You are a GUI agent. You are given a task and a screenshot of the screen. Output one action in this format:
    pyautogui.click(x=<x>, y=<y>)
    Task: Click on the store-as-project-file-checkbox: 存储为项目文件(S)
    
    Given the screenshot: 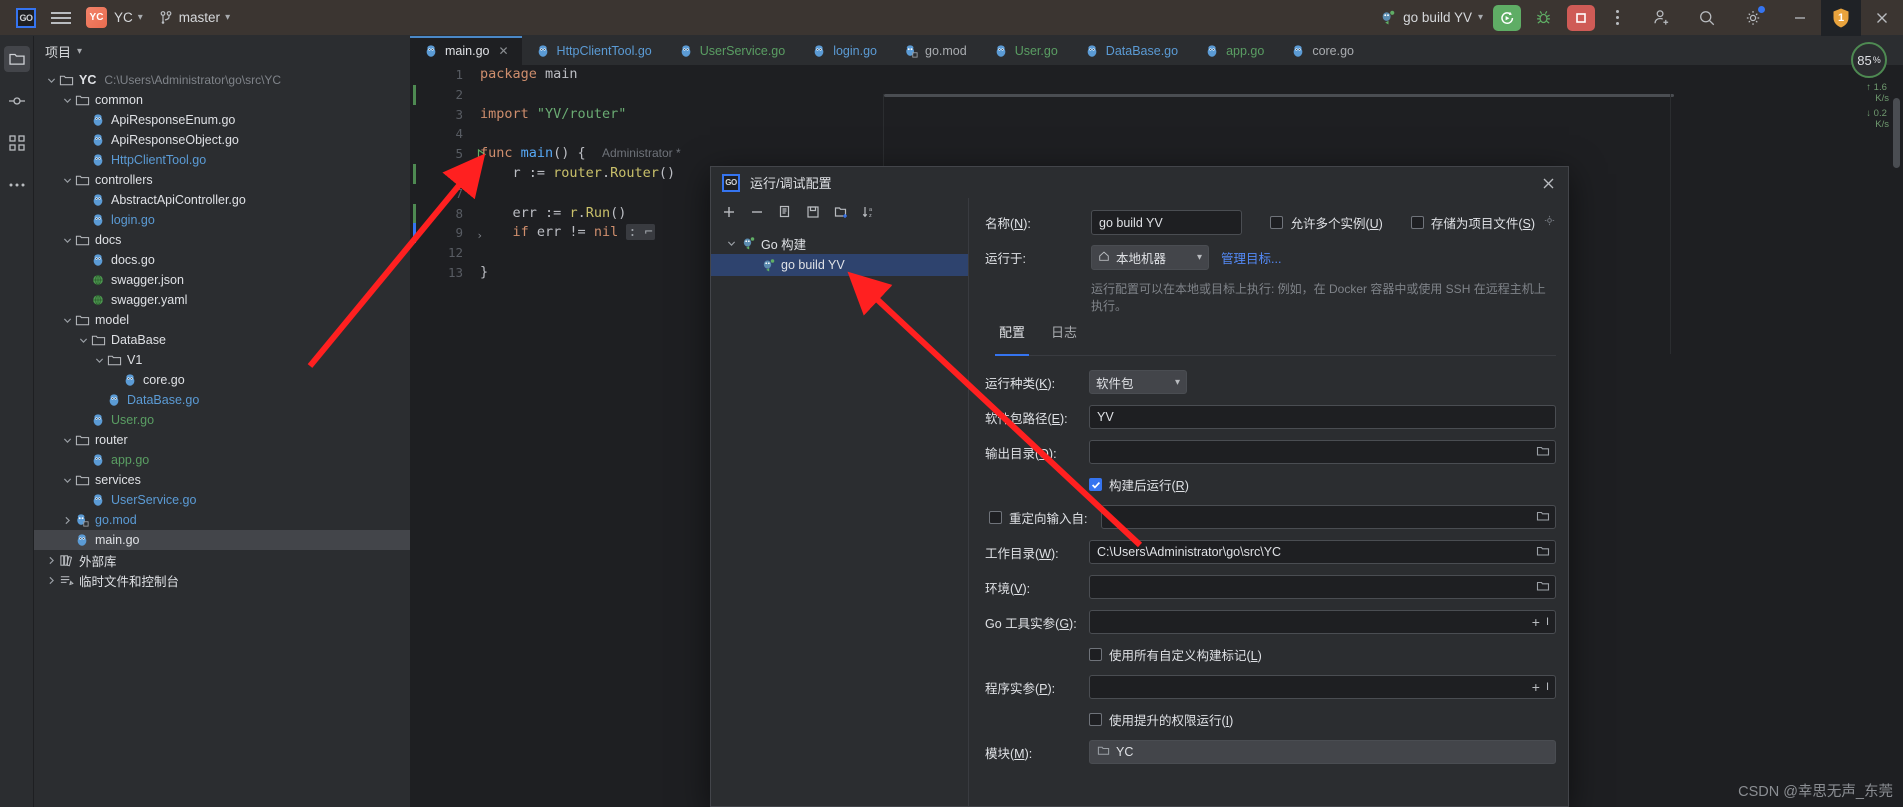 What is the action you would take?
    pyautogui.click(x=1483, y=222)
    